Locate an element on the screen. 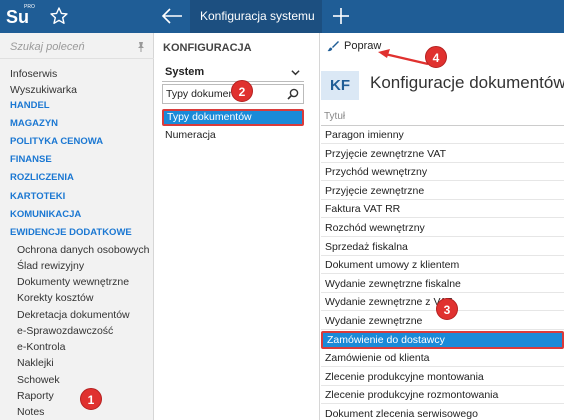  edit-button: Popraw is located at coordinates (362, 46).